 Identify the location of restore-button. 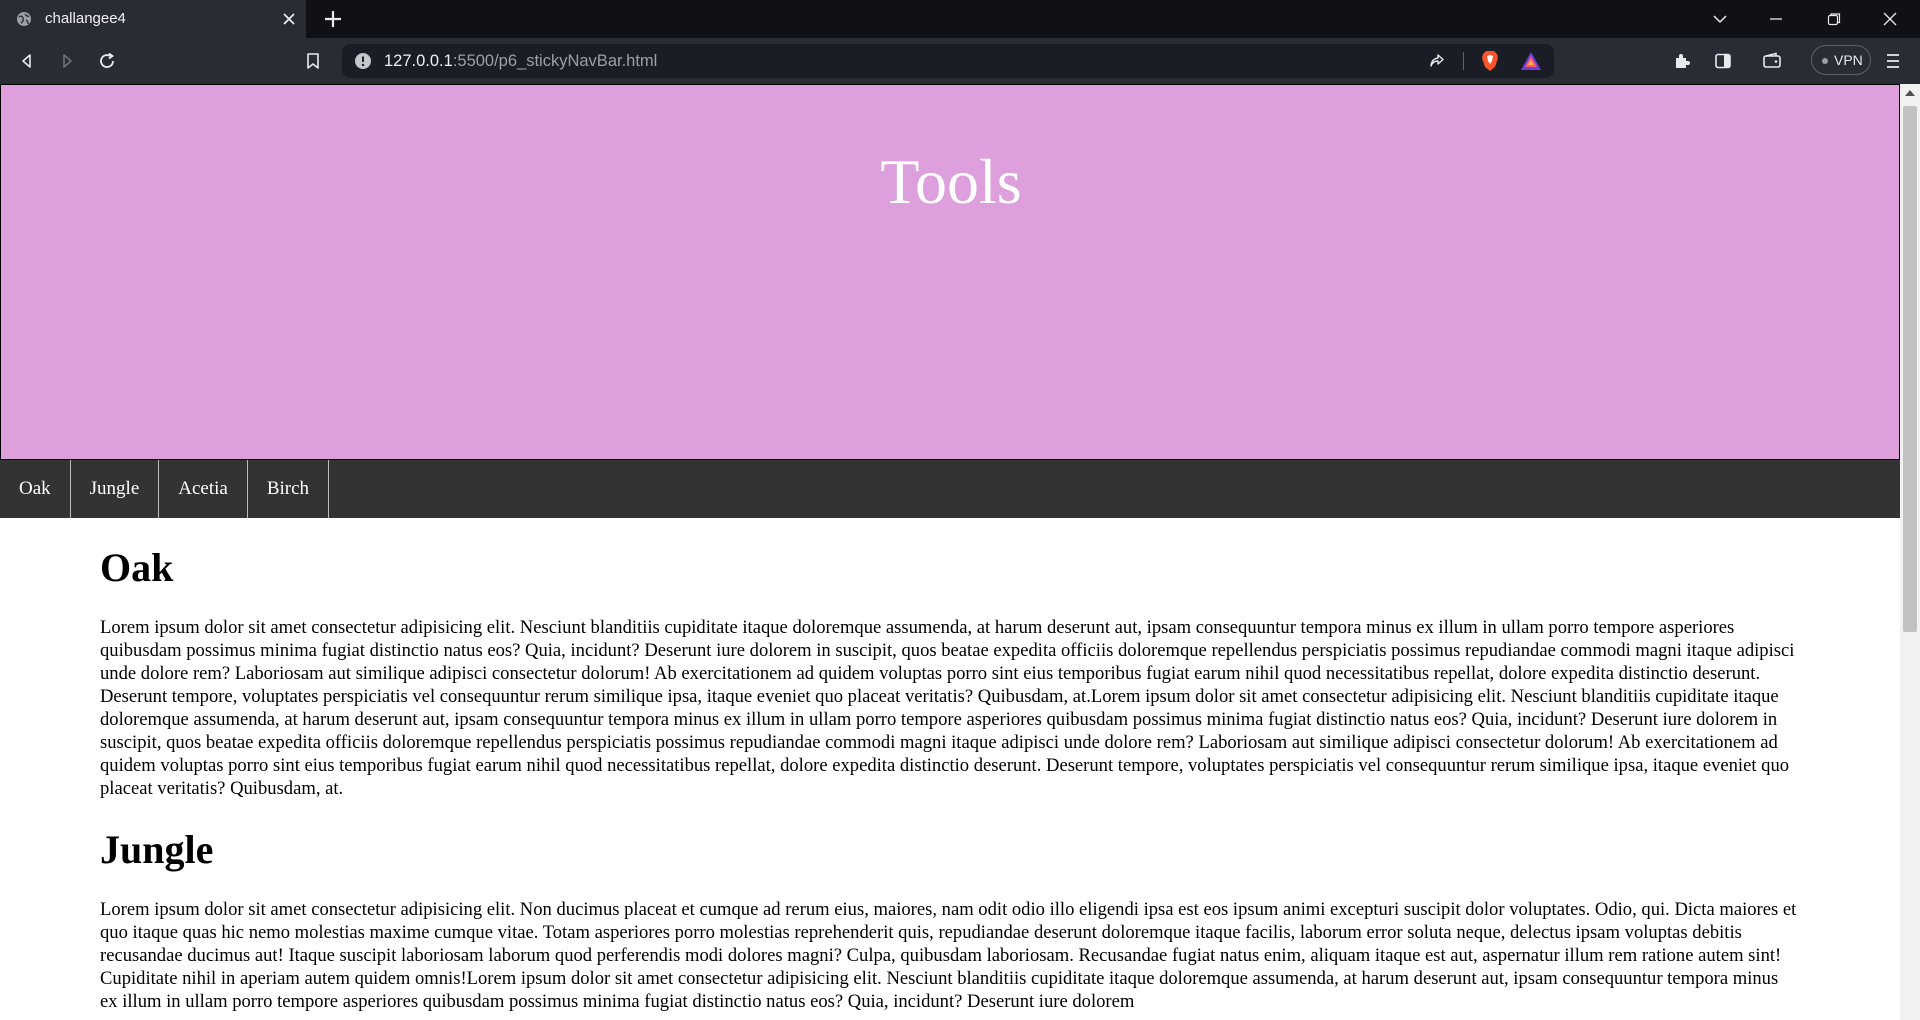
(1834, 19).